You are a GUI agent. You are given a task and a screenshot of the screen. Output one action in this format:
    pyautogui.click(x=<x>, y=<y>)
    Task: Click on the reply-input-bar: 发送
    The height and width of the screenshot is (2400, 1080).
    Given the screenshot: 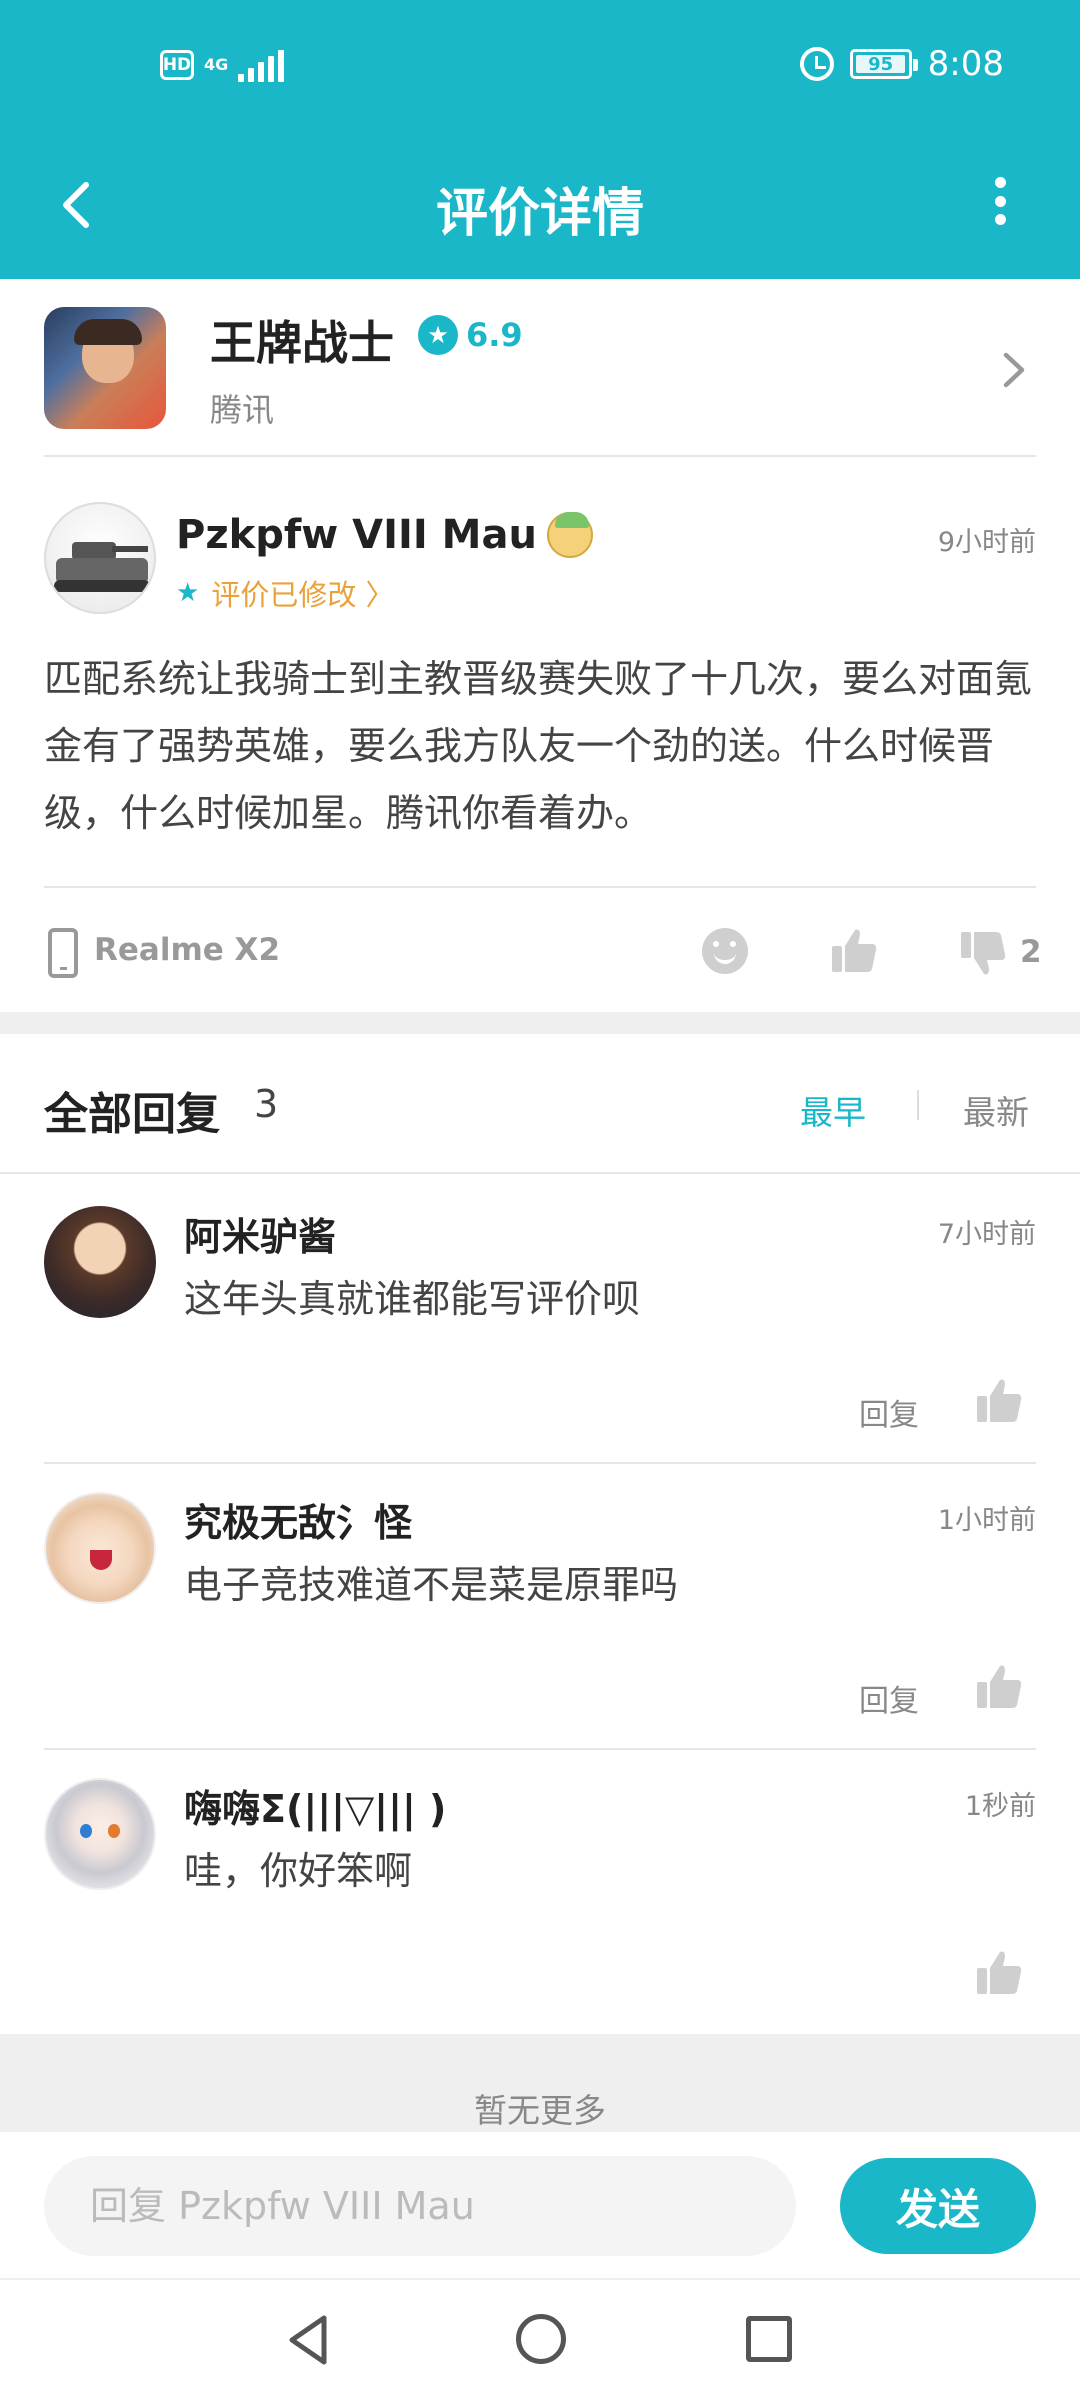 What is the action you would take?
    pyautogui.click(x=540, y=2206)
    